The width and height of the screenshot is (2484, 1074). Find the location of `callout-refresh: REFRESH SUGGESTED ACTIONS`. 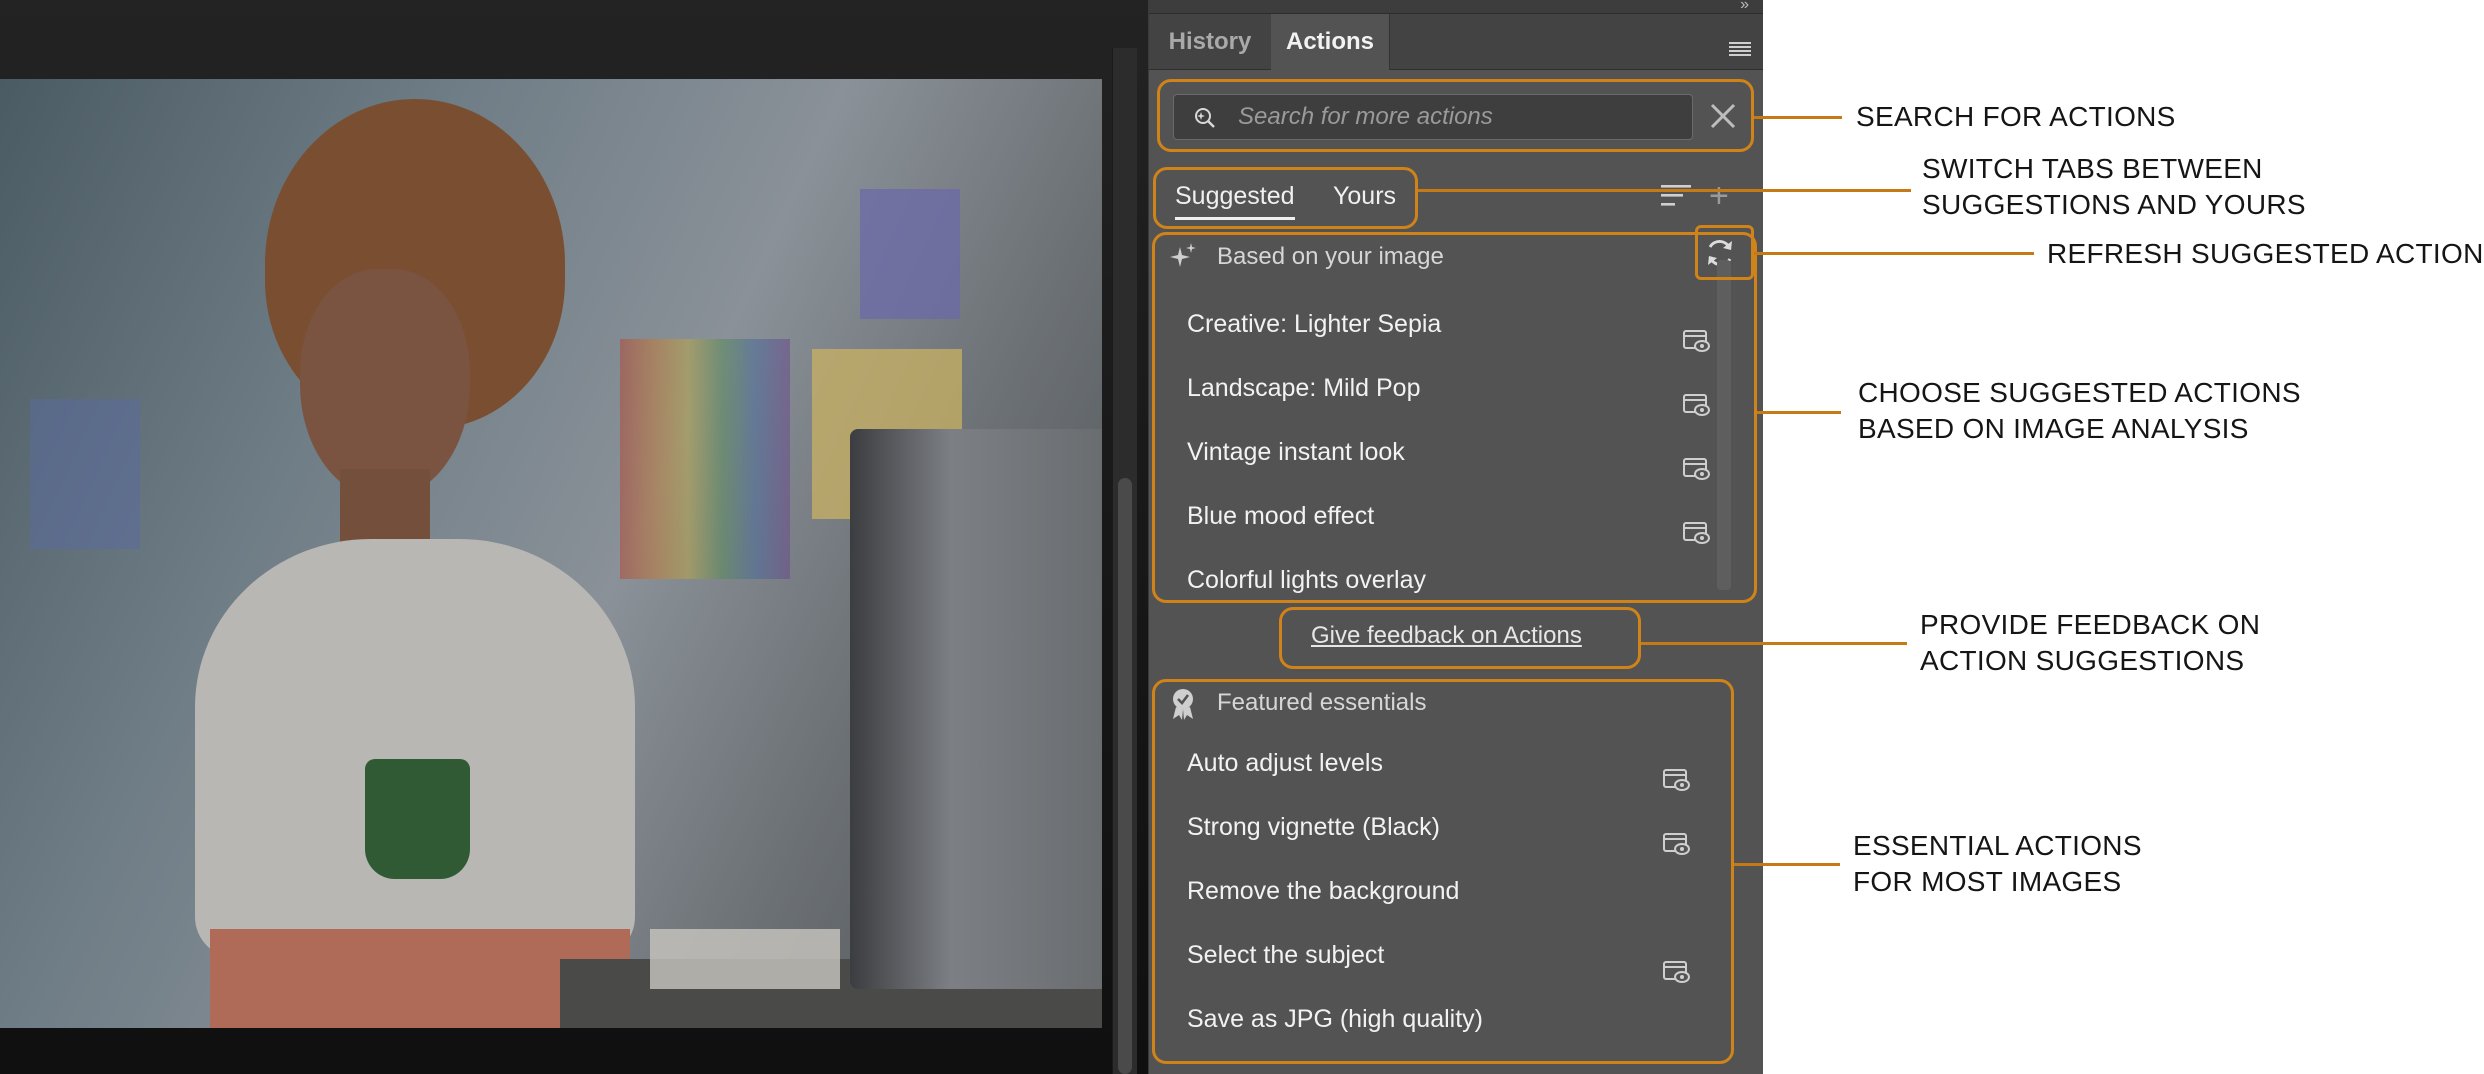

callout-refresh: REFRESH SUGGESTED ACTIONS is located at coordinates (2265, 254).